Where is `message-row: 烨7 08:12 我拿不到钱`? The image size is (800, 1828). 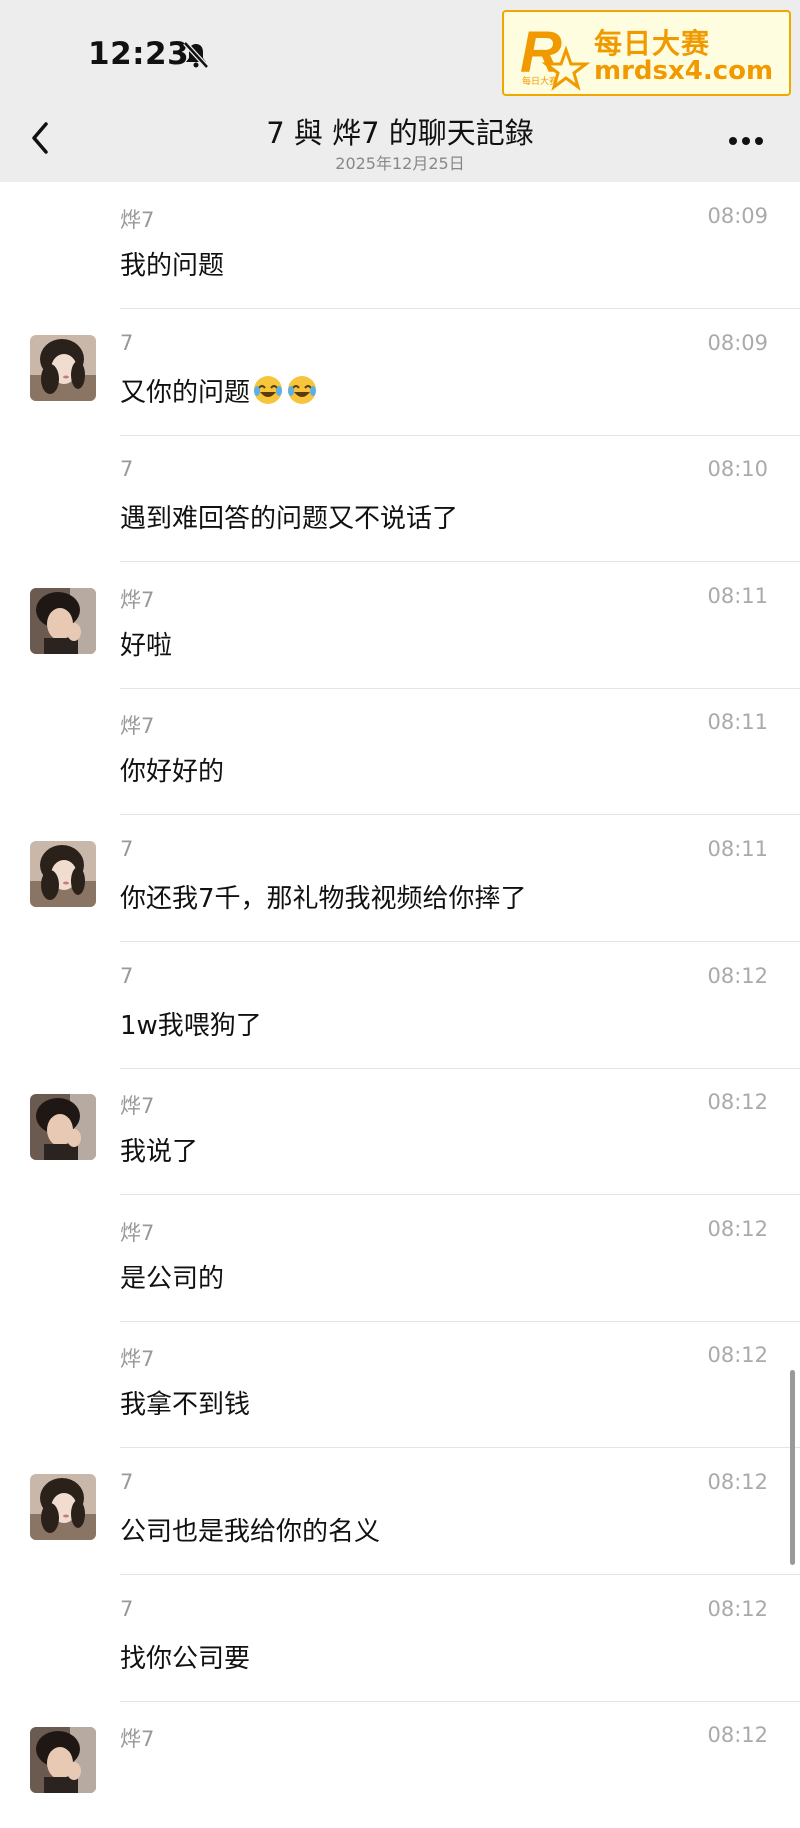
message-row: 烨7 08:12 我拿不到钱 is located at coordinates (400, 1384).